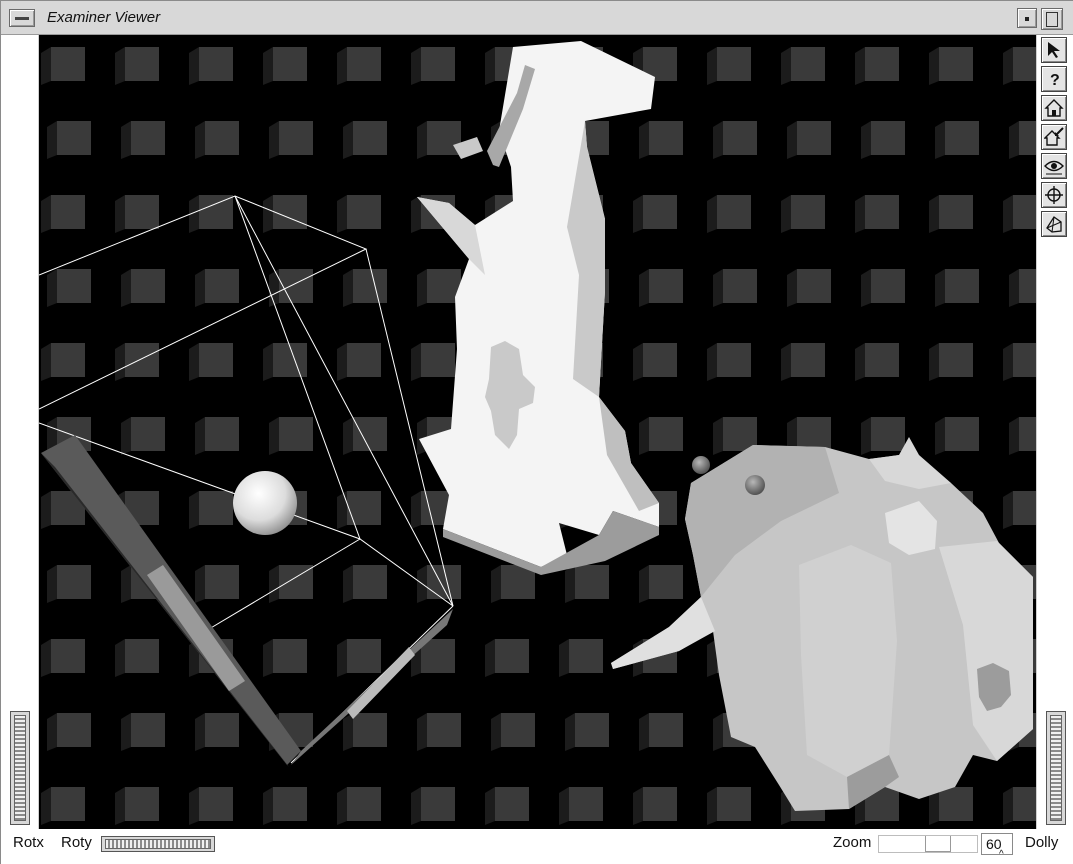 Image resolution: width=1073 pixels, height=864 pixels. I want to click on rotx-thumbwheel, so click(20, 768).